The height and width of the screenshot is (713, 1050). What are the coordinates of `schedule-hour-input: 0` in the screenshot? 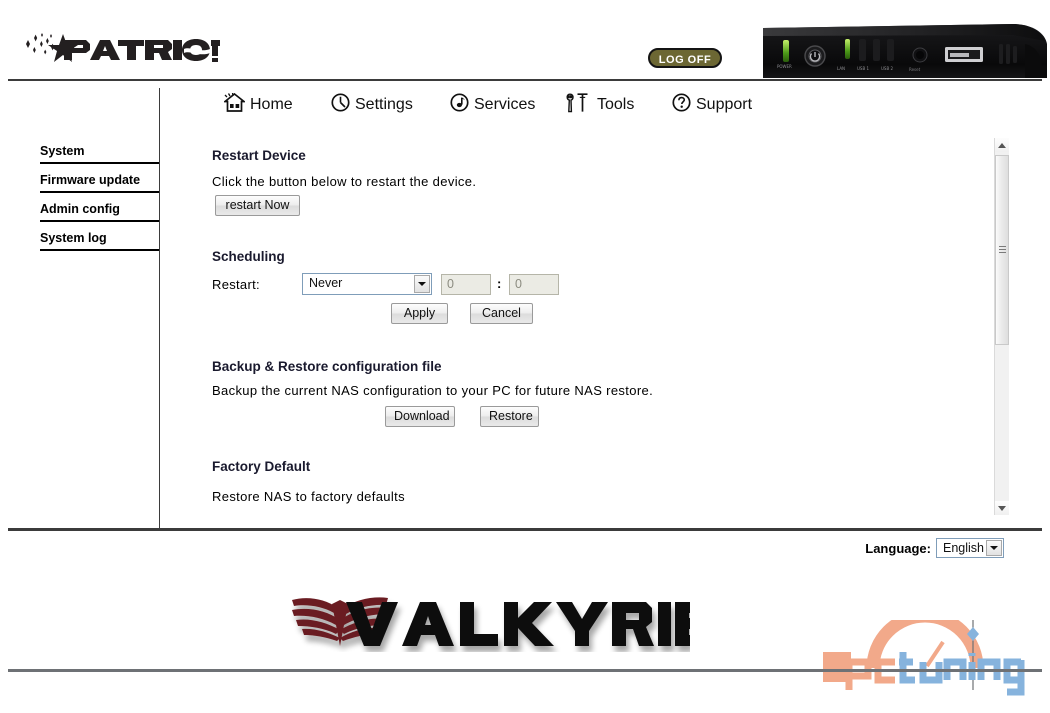 It's located at (466, 284).